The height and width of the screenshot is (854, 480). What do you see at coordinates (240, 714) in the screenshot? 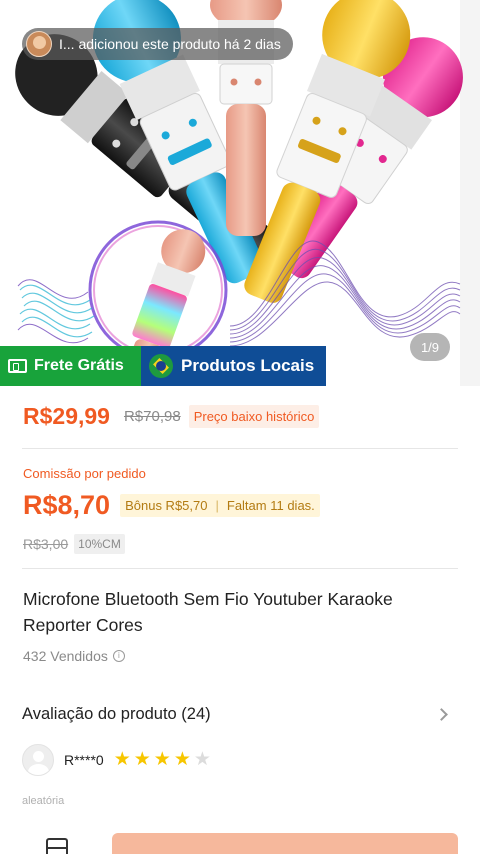
I see `reviews-header: Avaliação do produto (24)` at bounding box center [240, 714].